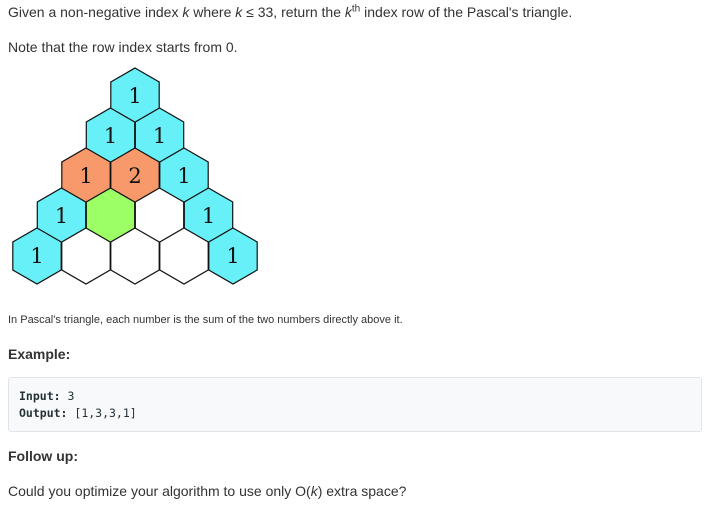  I want to click on example-heading: Example:, so click(39, 354).